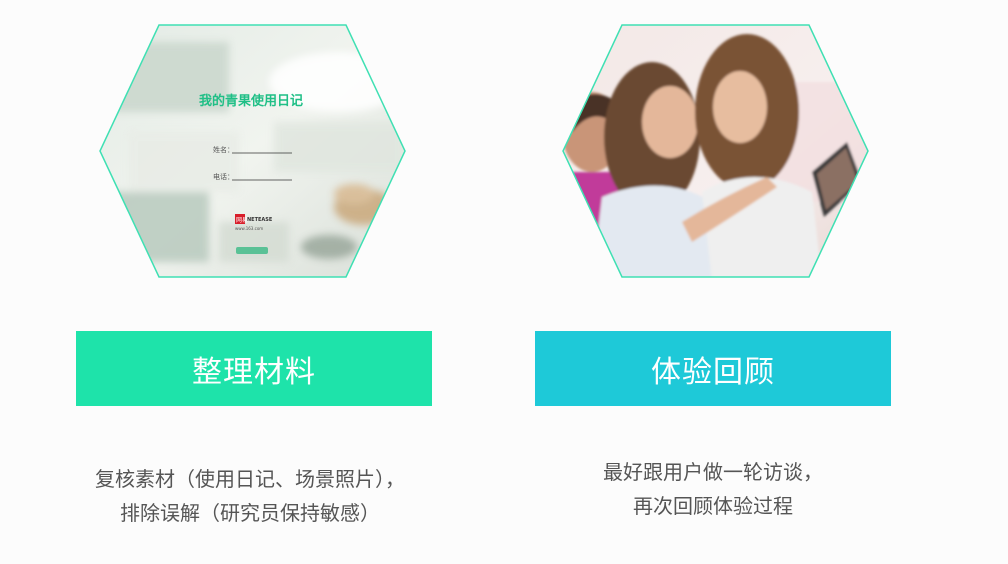 The image size is (1008, 564). What do you see at coordinates (251, 101) in the screenshot?
I see `diary-title: 我的青果使用日记` at bounding box center [251, 101].